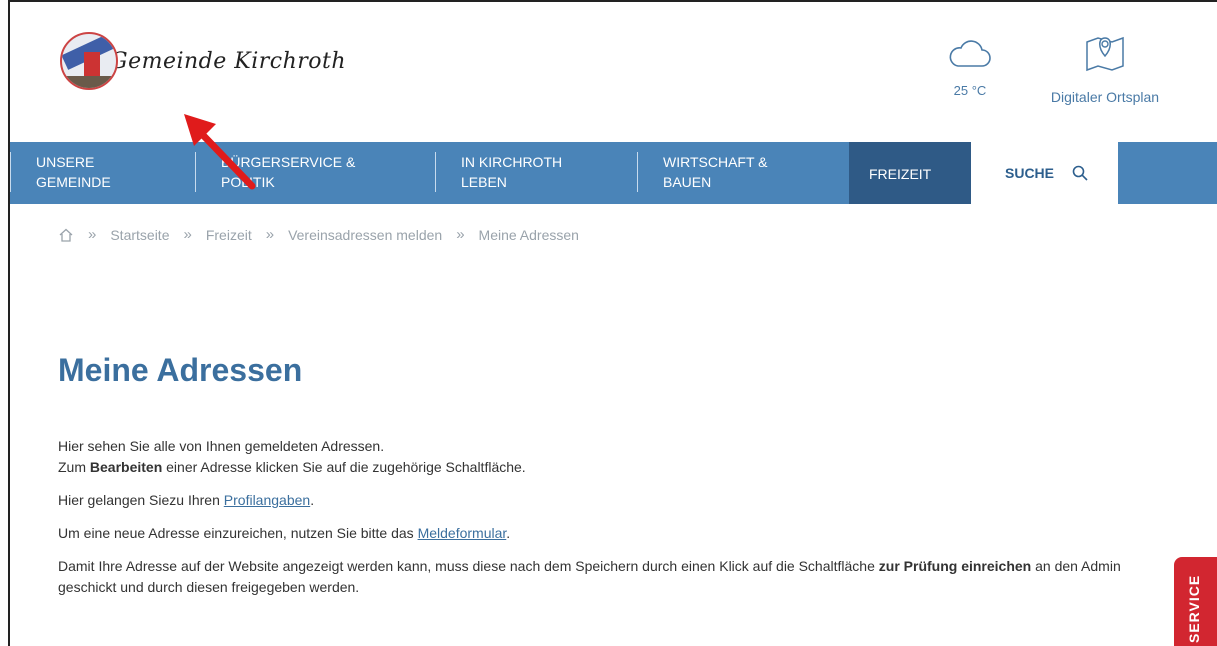  I want to click on nav-item-unsere-gemeinde: UNSERE GEMEINDE, so click(102, 173).